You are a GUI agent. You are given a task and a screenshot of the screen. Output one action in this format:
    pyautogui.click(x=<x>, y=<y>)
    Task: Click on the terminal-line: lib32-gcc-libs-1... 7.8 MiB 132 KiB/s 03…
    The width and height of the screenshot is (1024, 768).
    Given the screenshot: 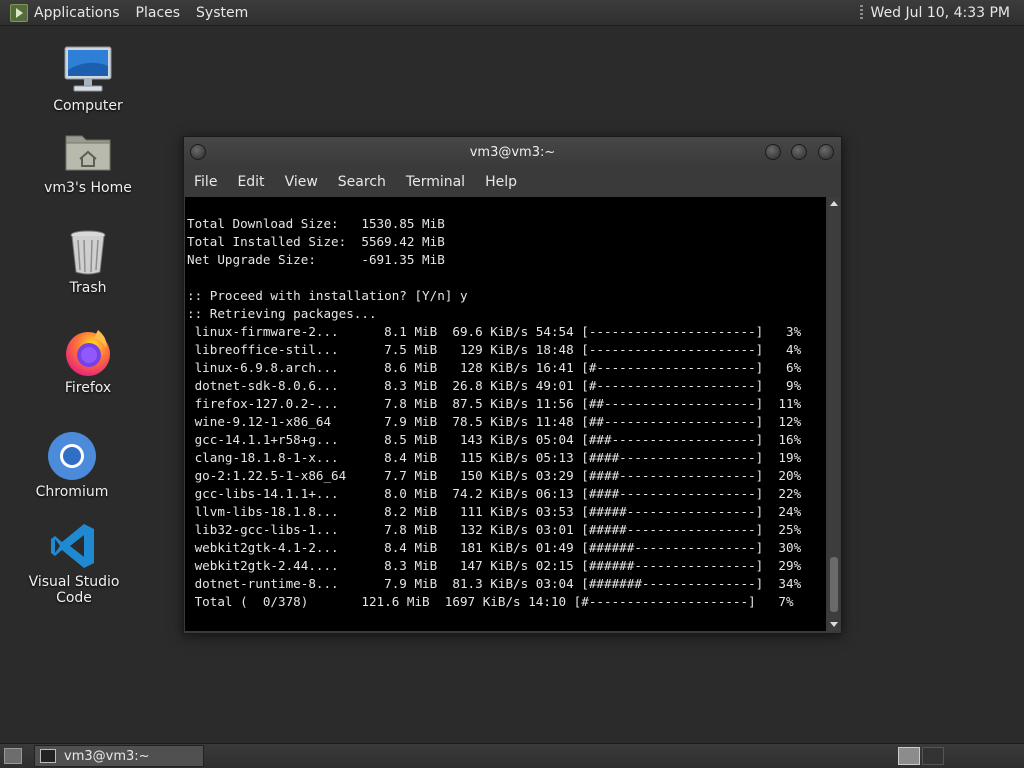 What is the action you would take?
    pyautogui.click(x=498, y=529)
    